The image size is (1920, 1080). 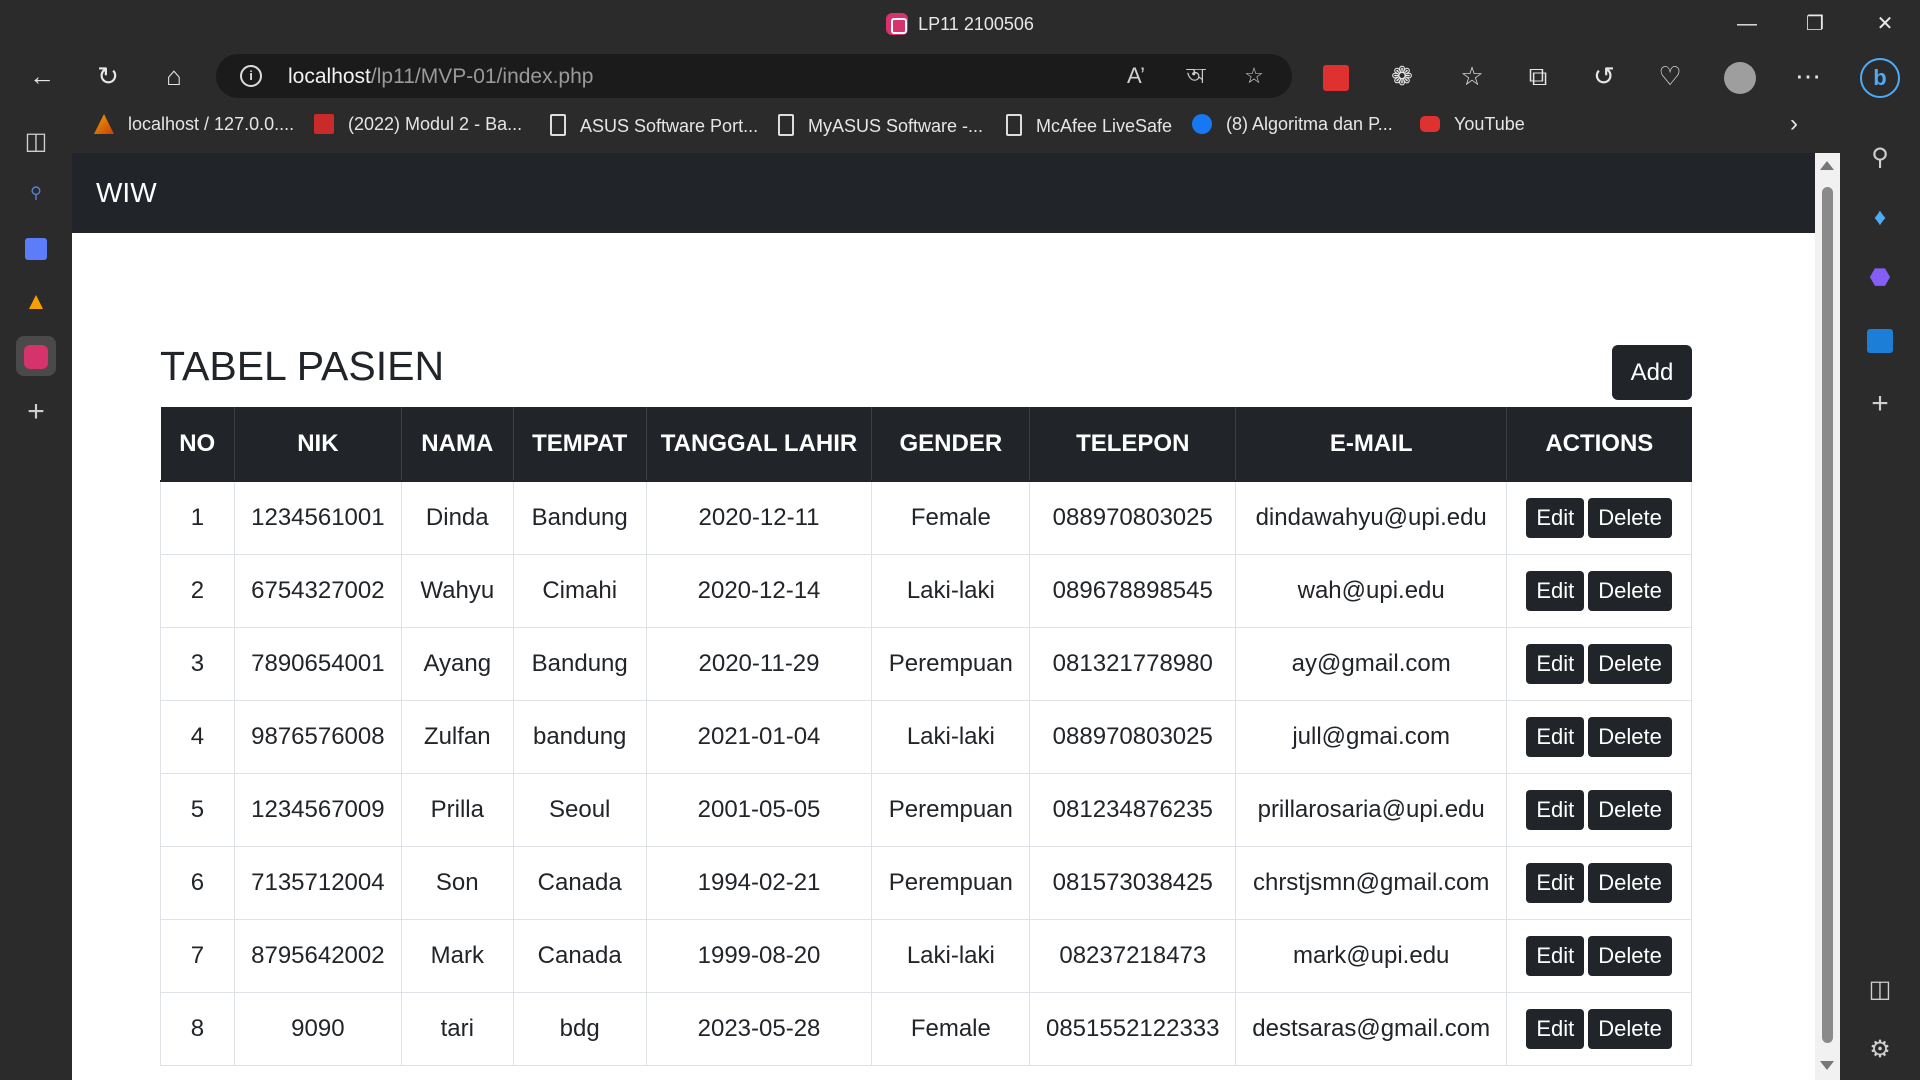 I want to click on cell-telepon: 081573038425, so click(x=1133, y=882).